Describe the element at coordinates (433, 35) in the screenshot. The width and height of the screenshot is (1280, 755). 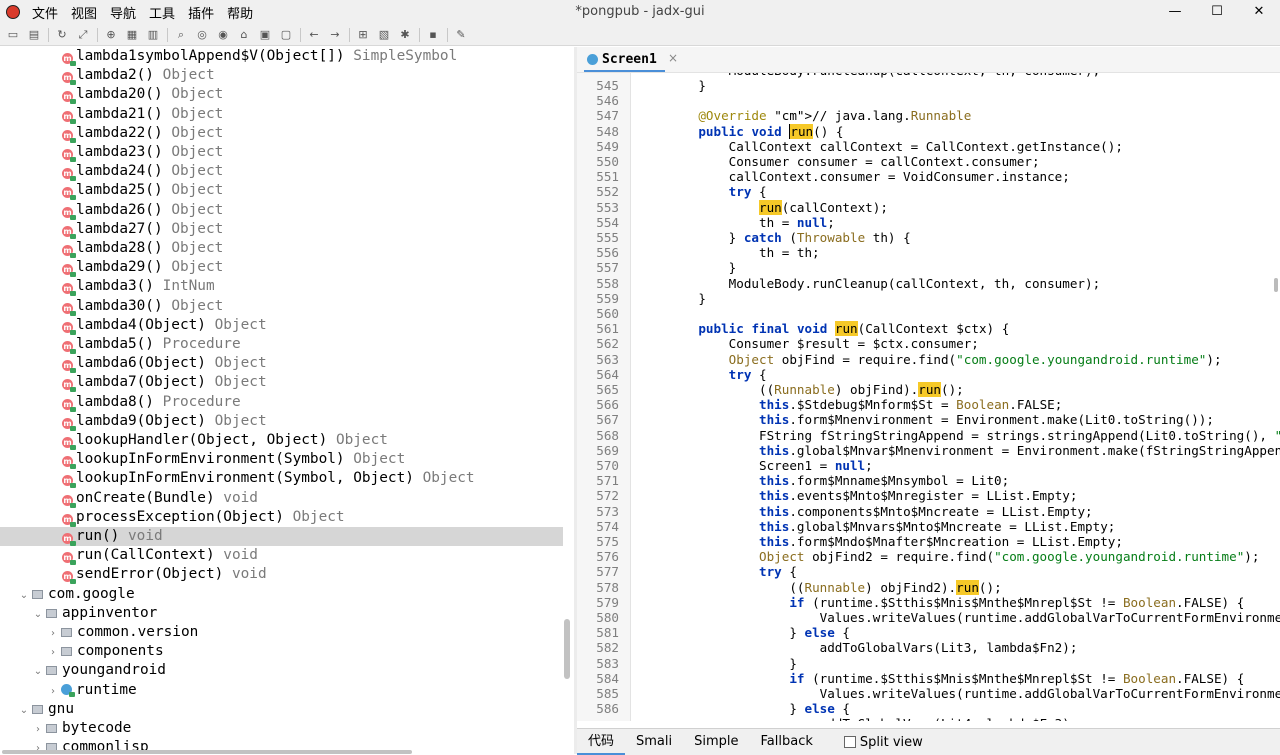
I see `plugin-icon: ▪` at that location.